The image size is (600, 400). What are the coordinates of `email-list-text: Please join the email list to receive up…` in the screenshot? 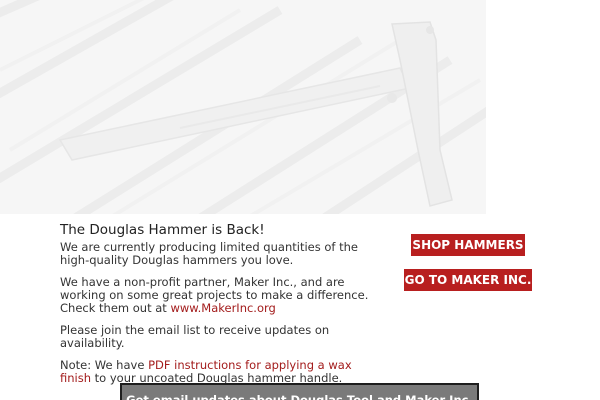 It's located at (195, 336).